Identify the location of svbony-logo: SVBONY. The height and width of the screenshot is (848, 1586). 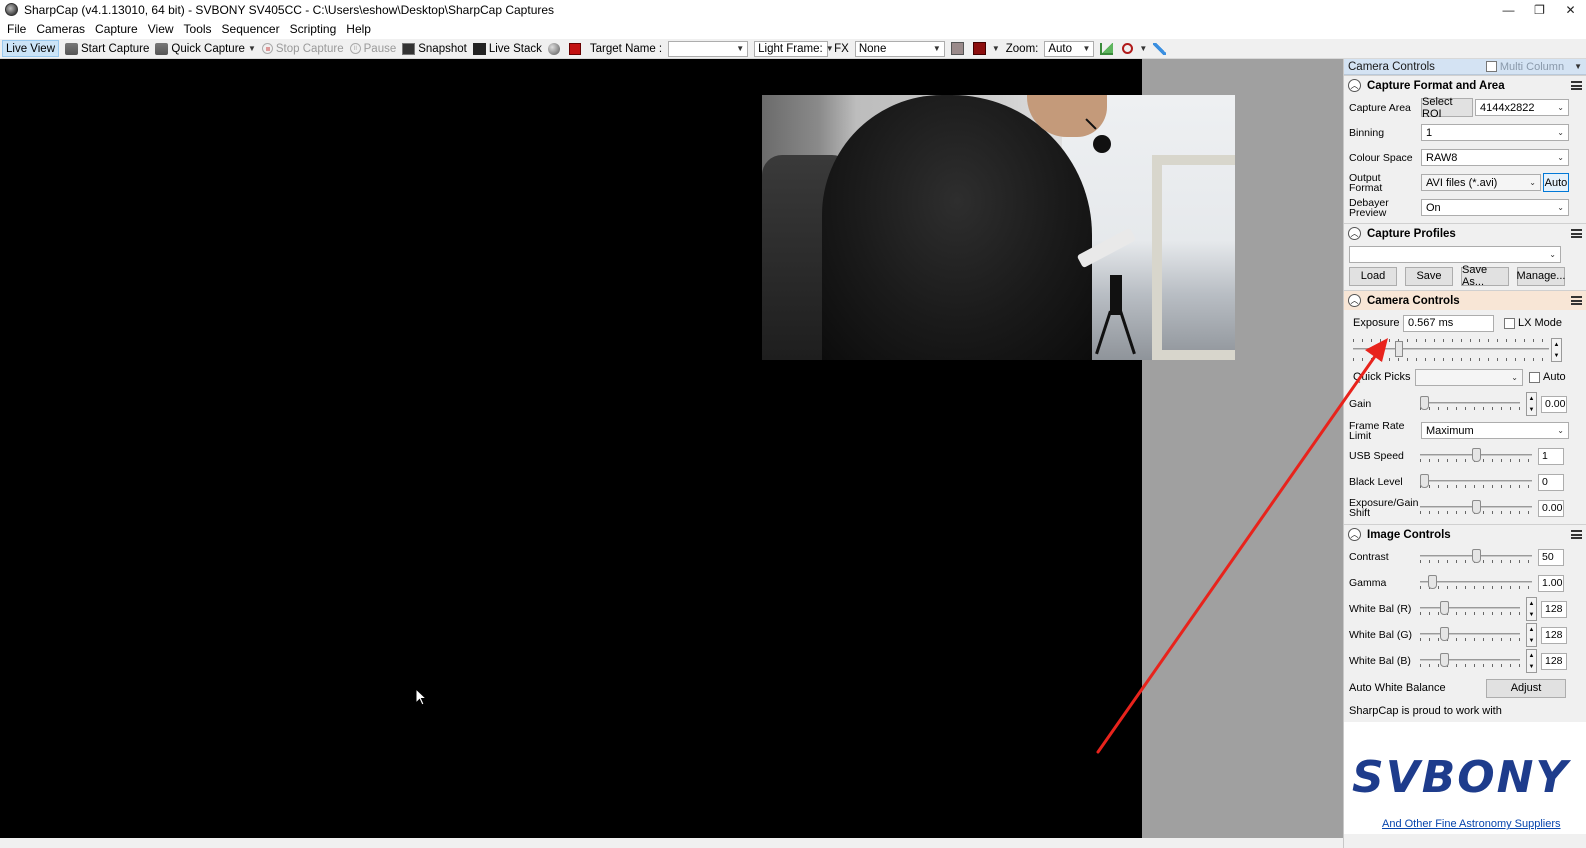
(1460, 777).